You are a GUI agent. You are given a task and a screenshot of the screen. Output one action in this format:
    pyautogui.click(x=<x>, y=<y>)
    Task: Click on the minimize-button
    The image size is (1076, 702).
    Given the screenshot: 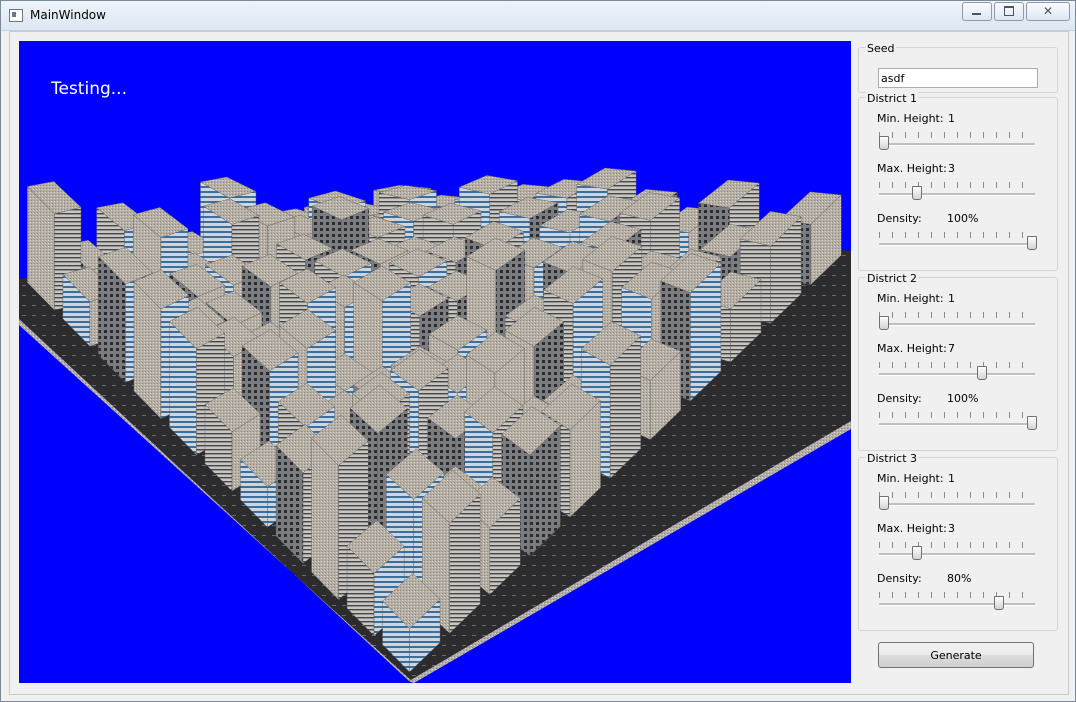 What is the action you would take?
    pyautogui.click(x=977, y=11)
    